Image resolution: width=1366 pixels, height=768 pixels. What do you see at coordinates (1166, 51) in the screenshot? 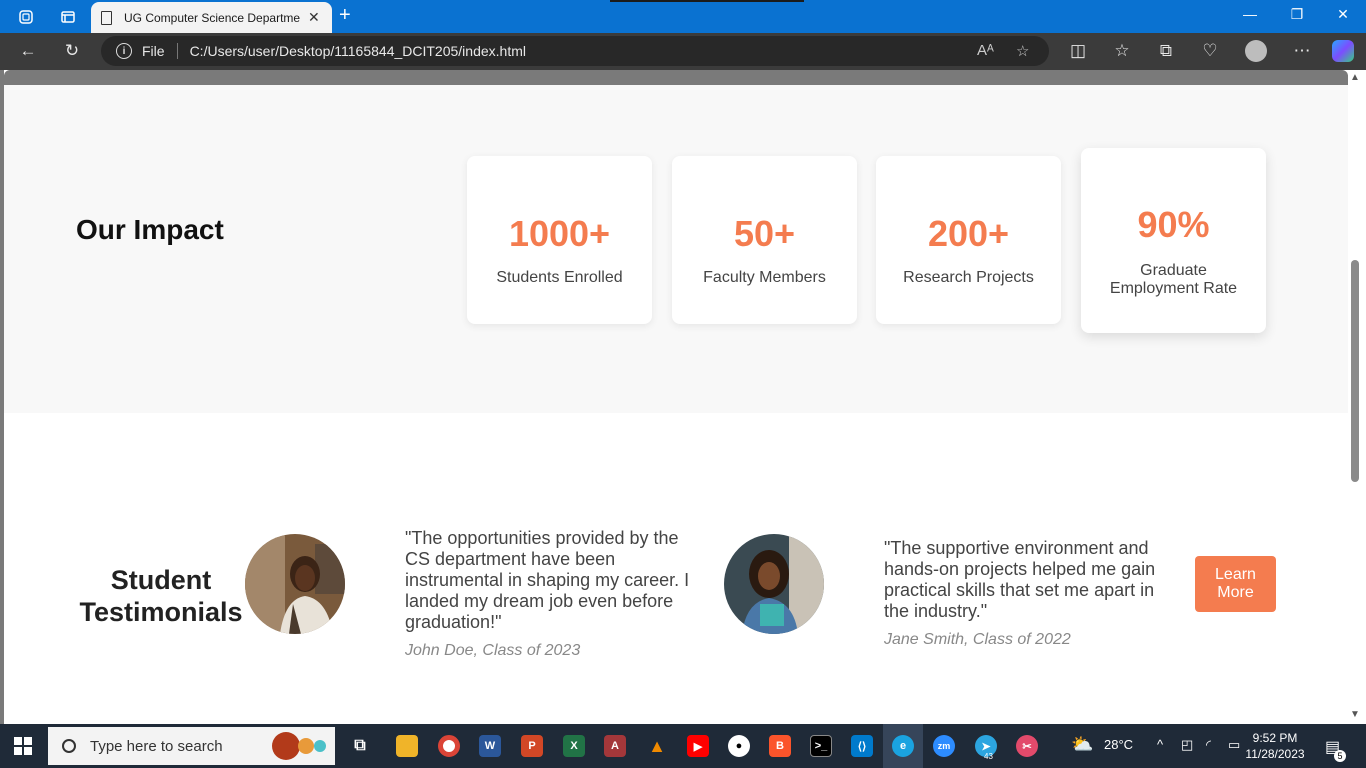
I see `collections-icon: ⧉` at bounding box center [1166, 51].